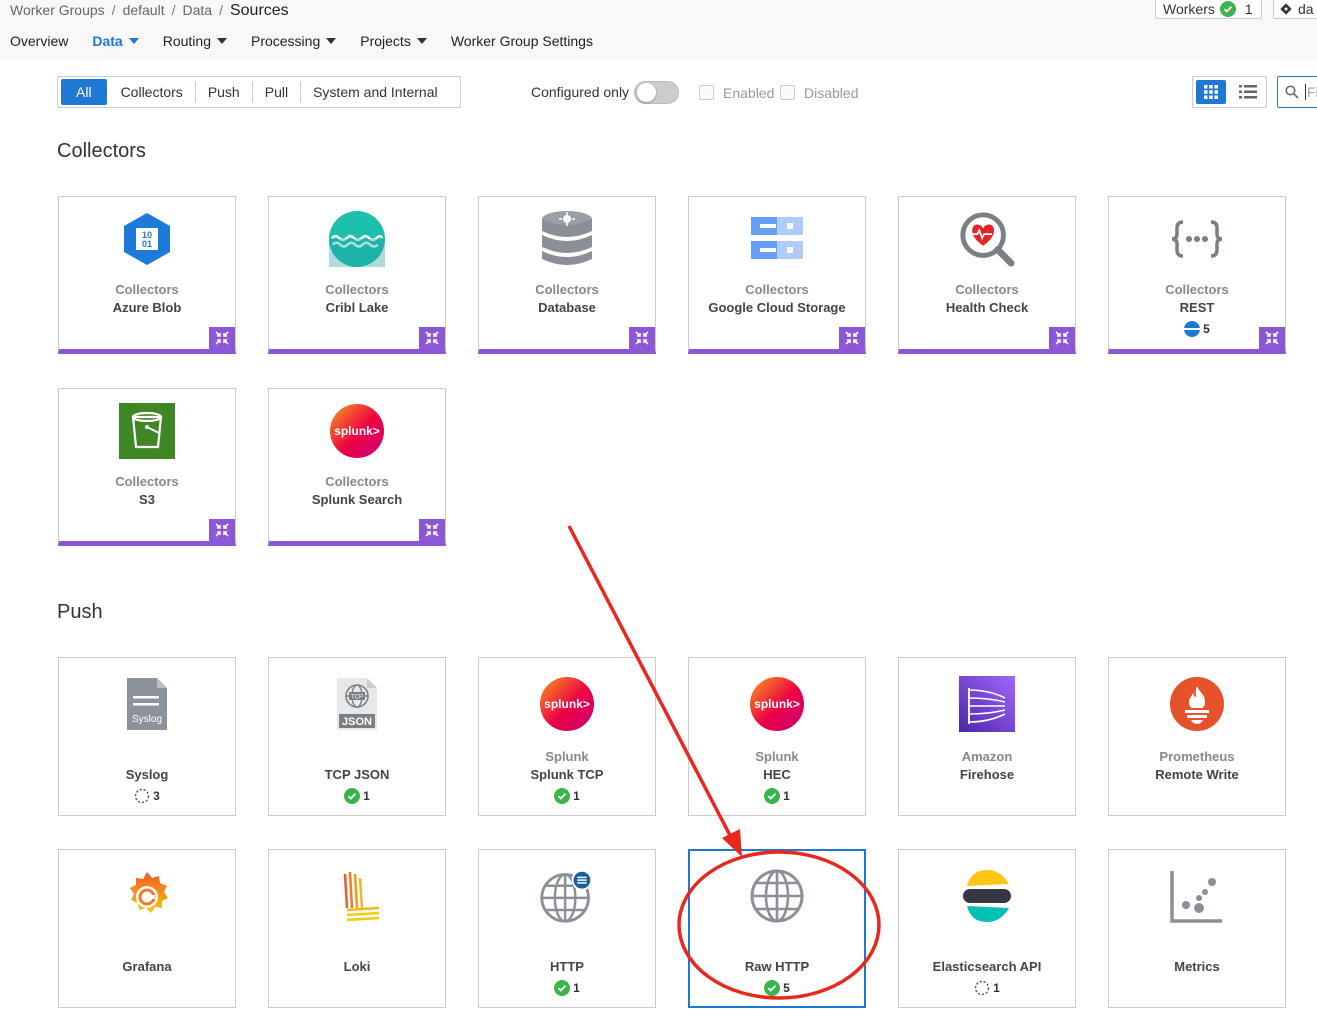 Image resolution: width=1317 pixels, height=1034 pixels. I want to click on tile-collector-rest: Collectors REST 5, so click(1197, 275).